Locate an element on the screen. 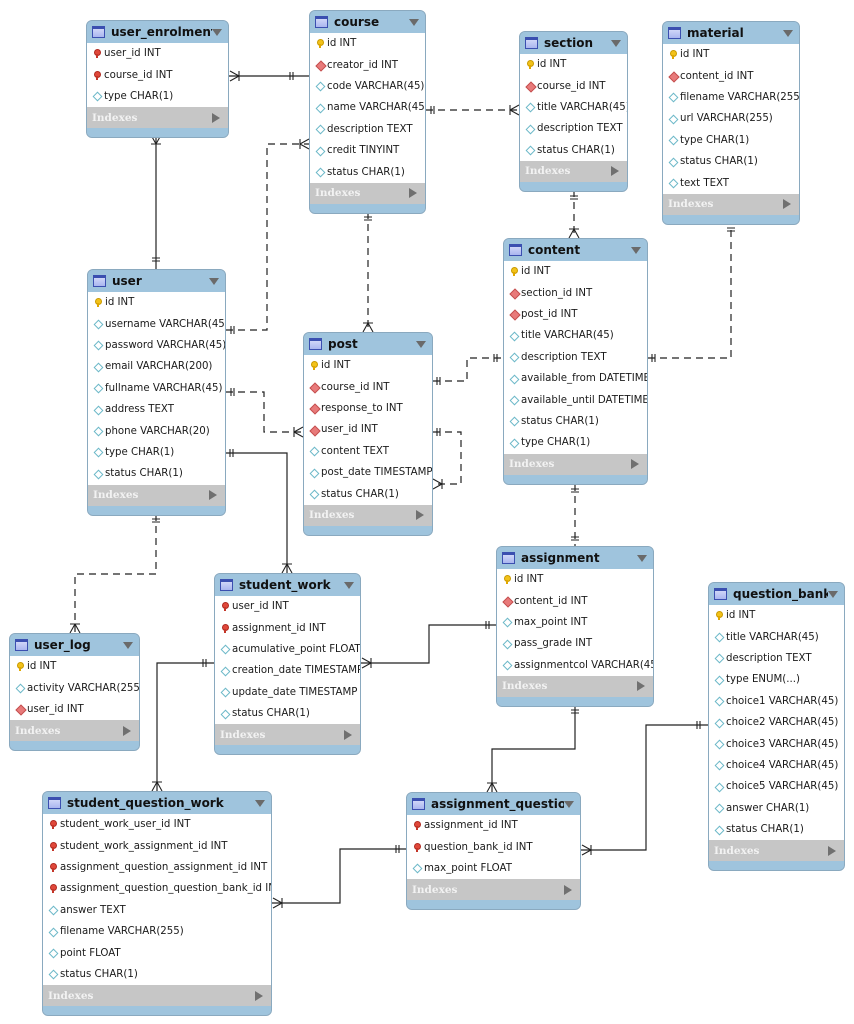 The width and height of the screenshot is (854, 1024). column-row: address TEXT is located at coordinates (156, 409).